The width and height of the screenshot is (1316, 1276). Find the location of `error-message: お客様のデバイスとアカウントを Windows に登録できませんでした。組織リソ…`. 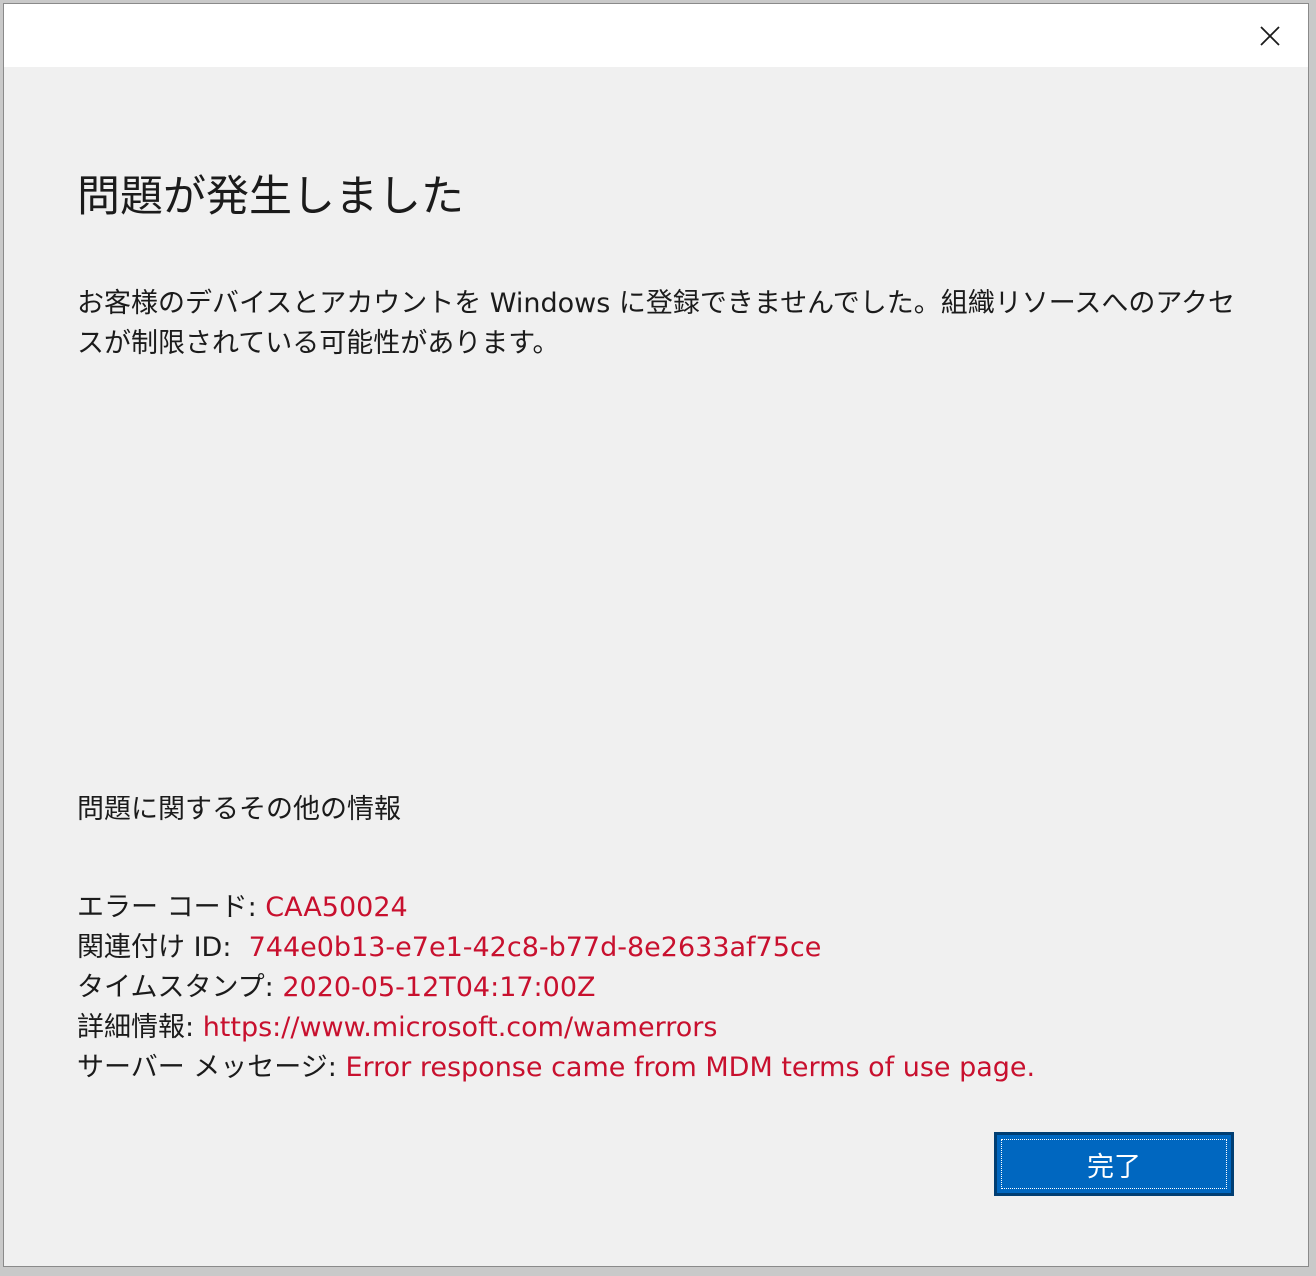

error-message: お客様のデバイスとアカウントを Windows に登録できませんでした。組織リソ… is located at coordinates (656, 323).